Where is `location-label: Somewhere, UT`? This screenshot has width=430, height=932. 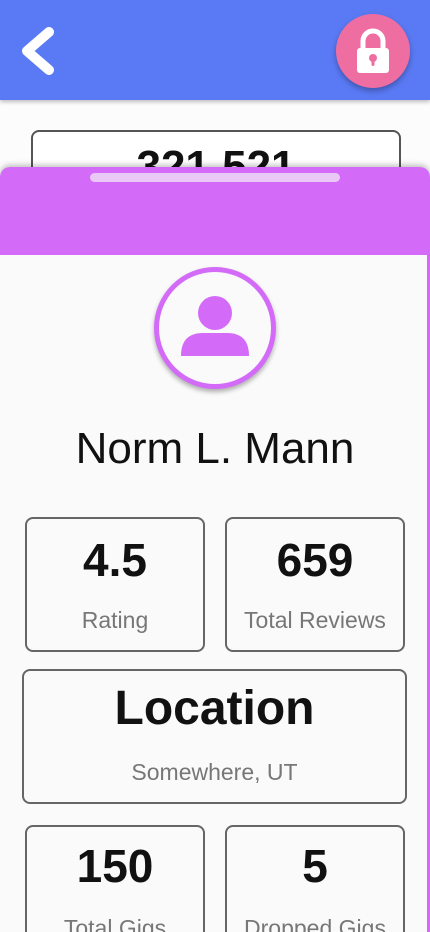
location-label: Somewhere, UT is located at coordinates (214, 772).